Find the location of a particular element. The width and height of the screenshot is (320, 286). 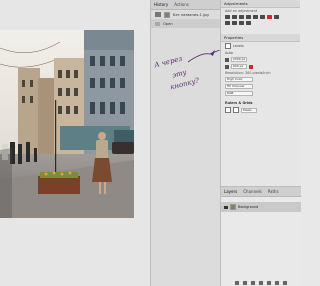

link-layers-icon is located at coordinates (237, 283).